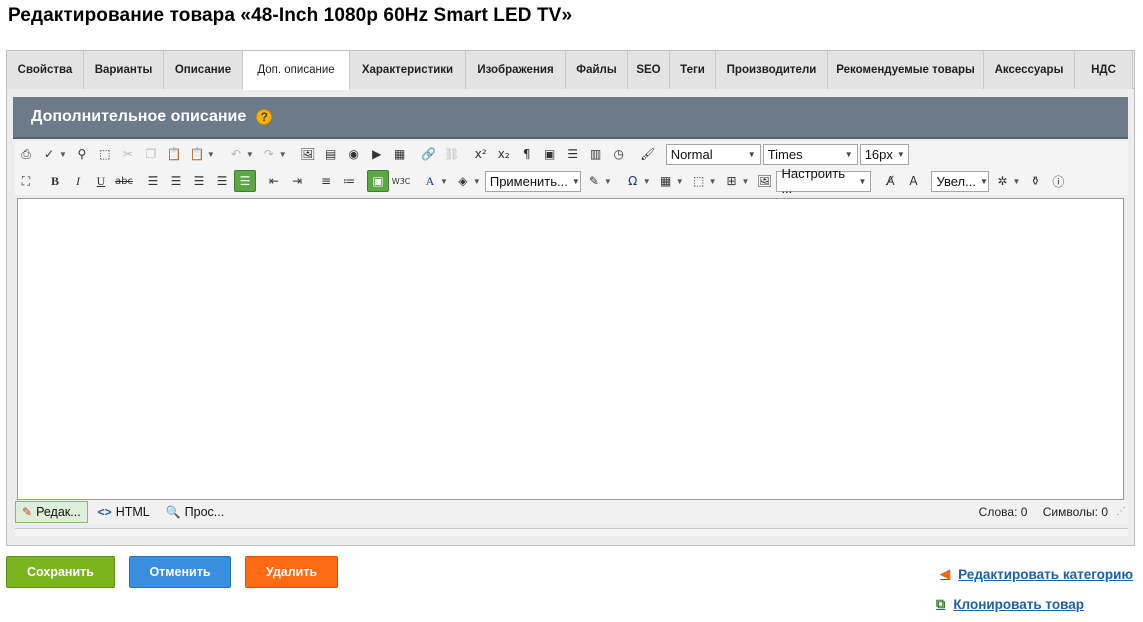 This screenshot has width=1143, height=622. Describe the element at coordinates (401, 181) in the screenshot. I see `w3c-validate-icon: W3C` at that location.